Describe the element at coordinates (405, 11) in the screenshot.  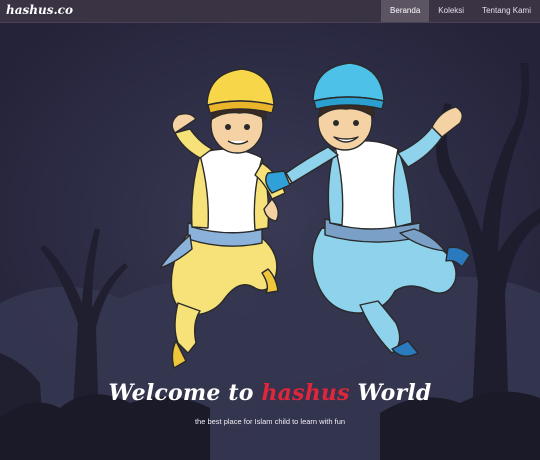
I see `nav-item-beranda: Beranda` at that location.